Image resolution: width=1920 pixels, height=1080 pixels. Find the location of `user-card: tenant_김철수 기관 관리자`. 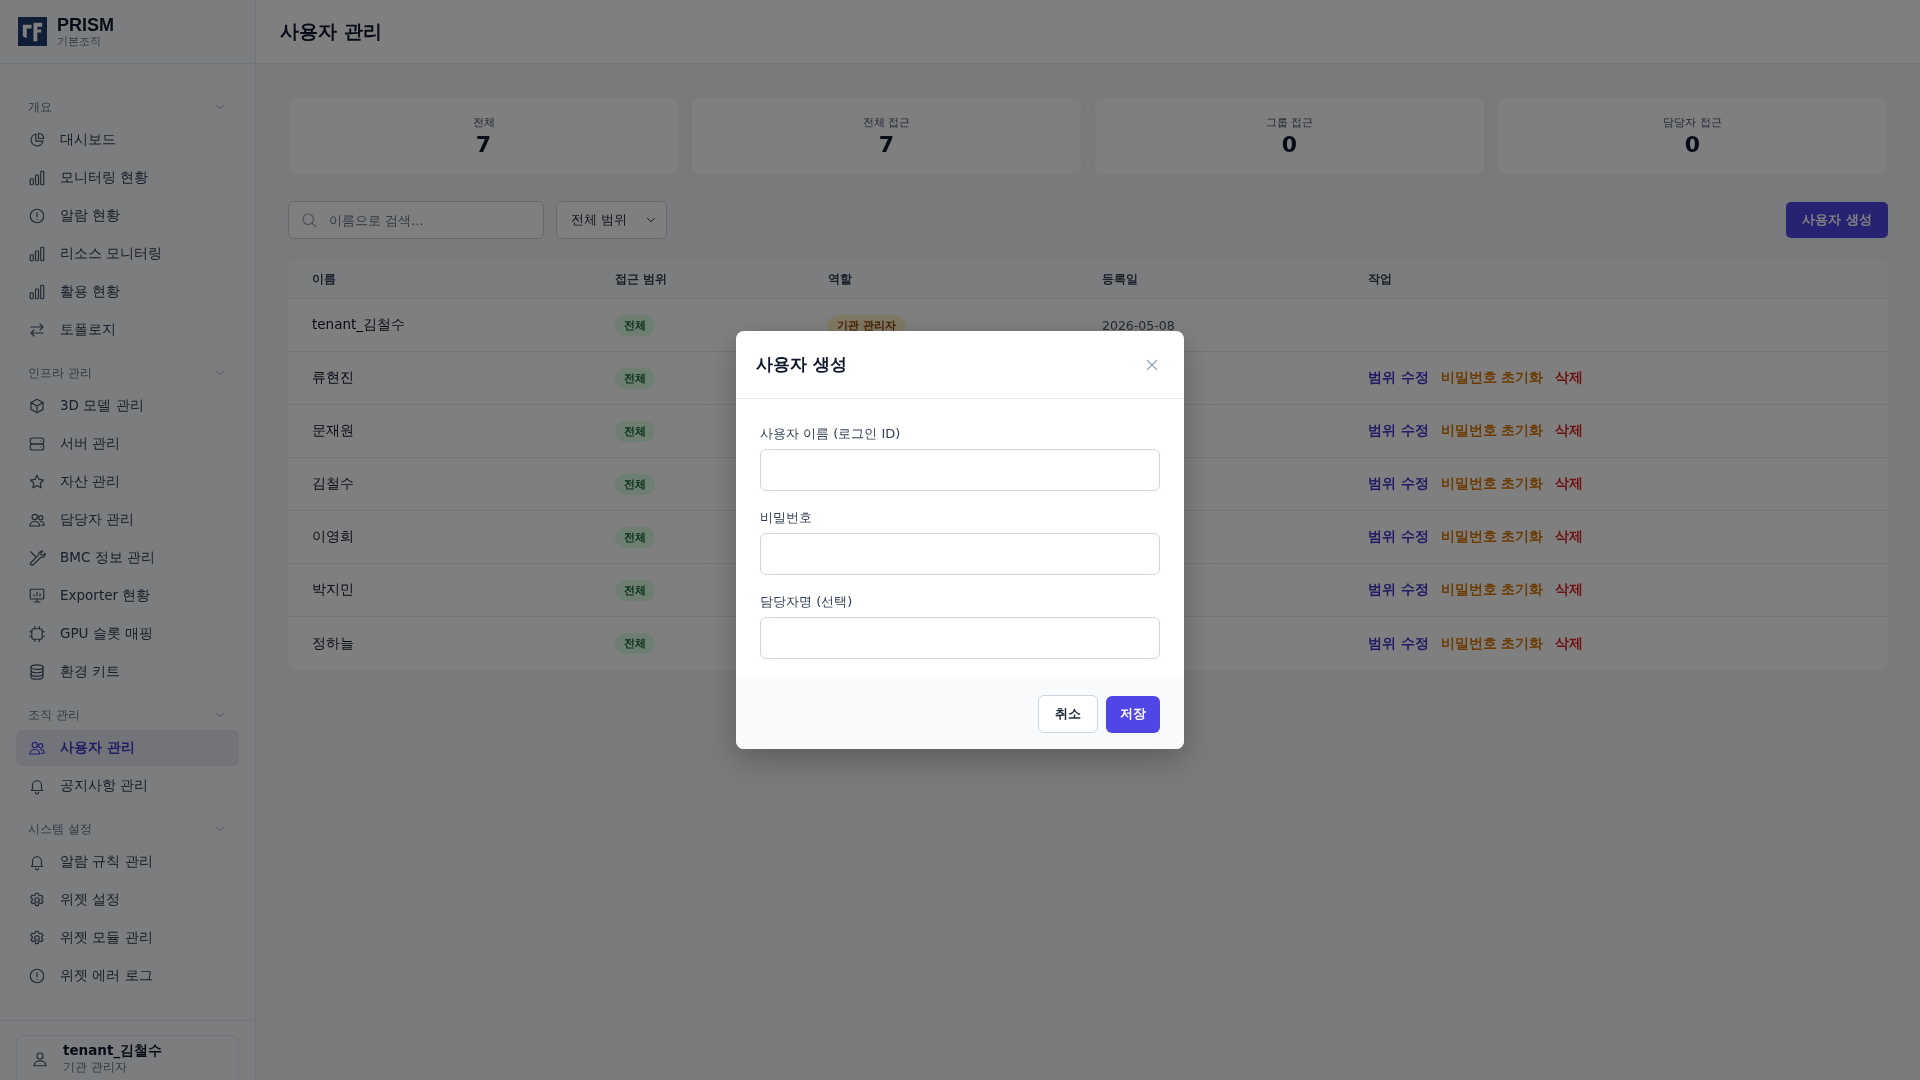

user-card: tenant_김철수 기관 관리자 is located at coordinates (127, 1057).